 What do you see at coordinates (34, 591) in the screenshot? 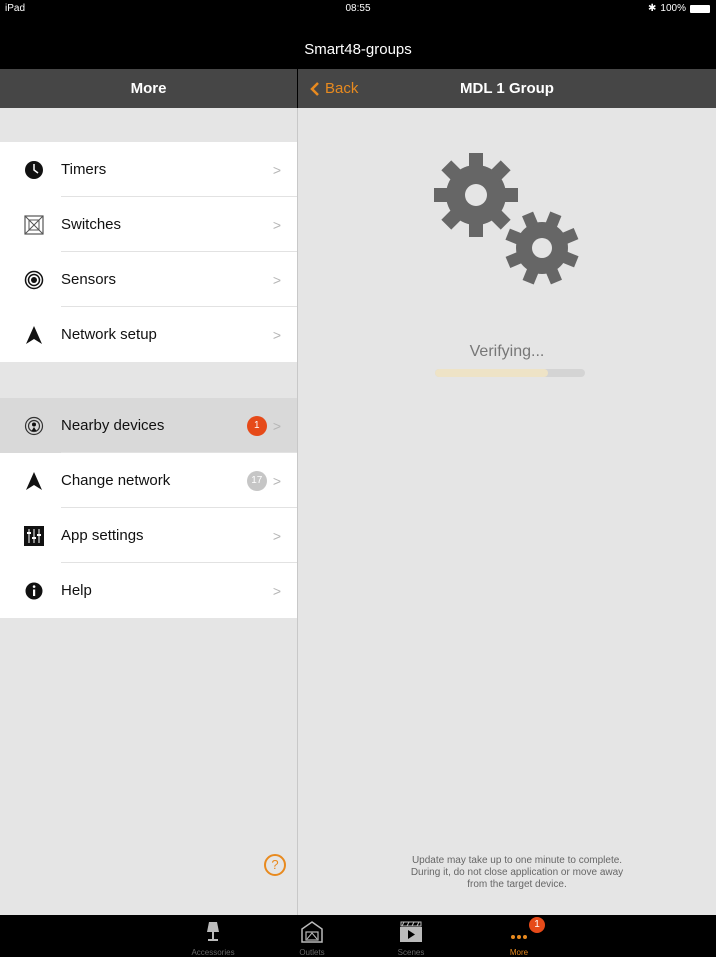
I see `info-icon` at bounding box center [34, 591].